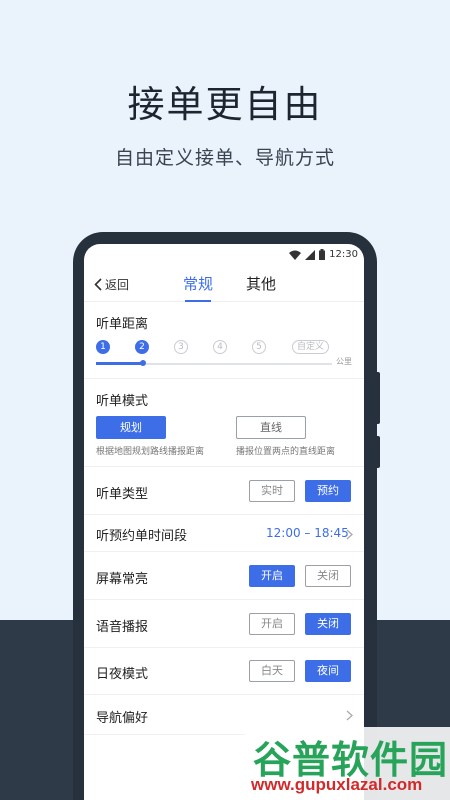 The width and height of the screenshot is (450, 800). What do you see at coordinates (122, 627) in the screenshot?
I see `voice-label: 语音播报` at bounding box center [122, 627].